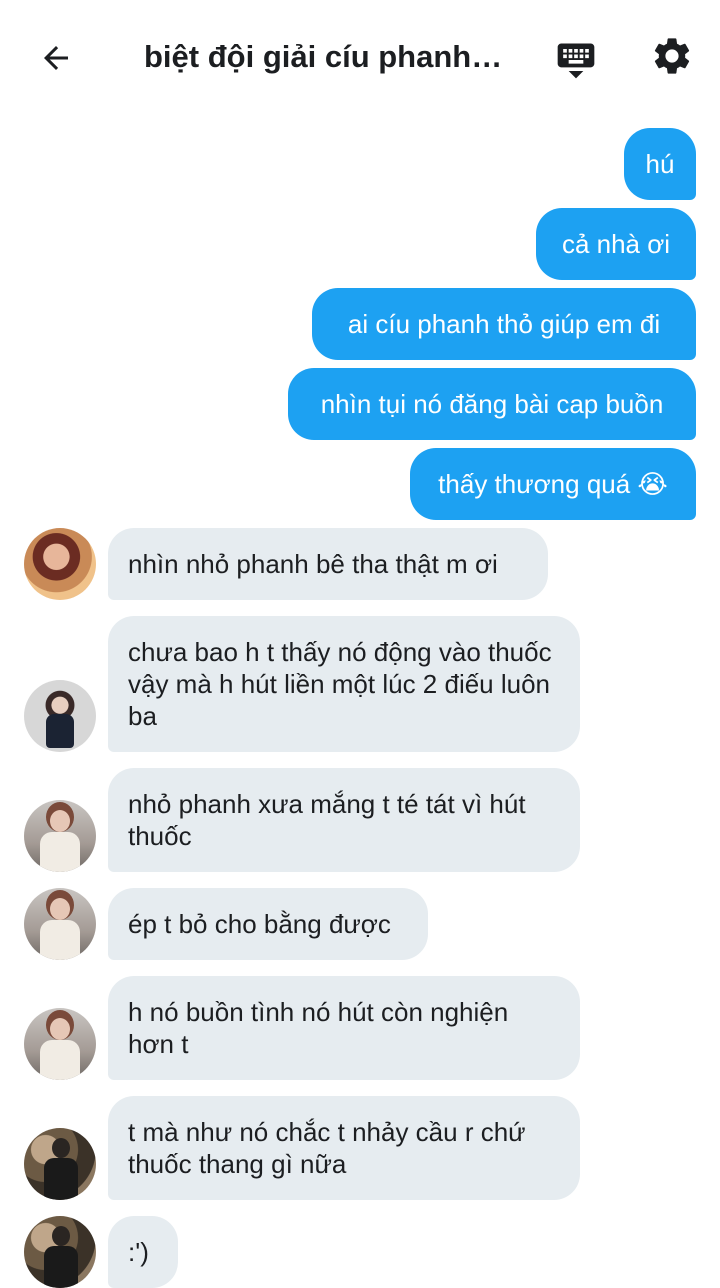 The height and width of the screenshot is (1288, 720). Describe the element at coordinates (553, 484) in the screenshot. I see `outgoing-message: thấy thương quá 😭` at that location.